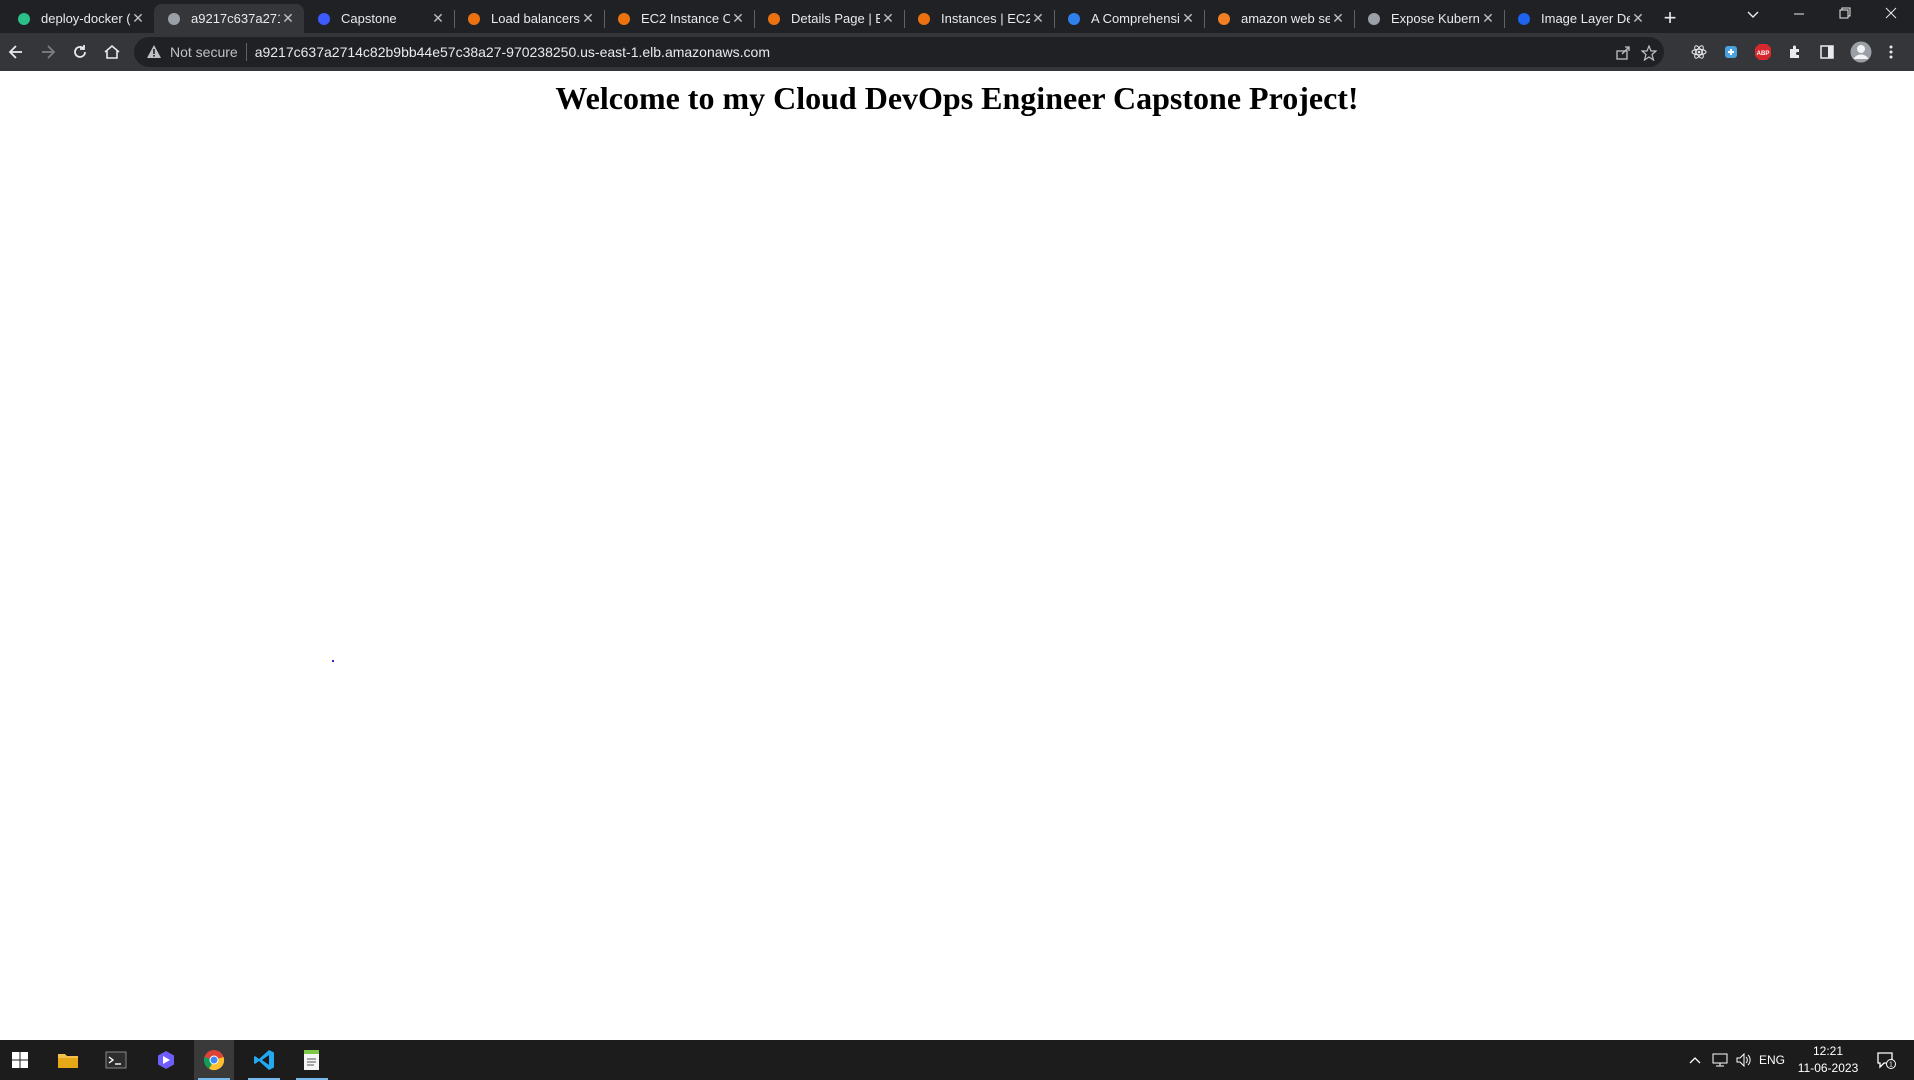 Image resolution: width=1914 pixels, height=1080 pixels. I want to click on browser-tab: deploy-docker (✕, so click(79, 18).